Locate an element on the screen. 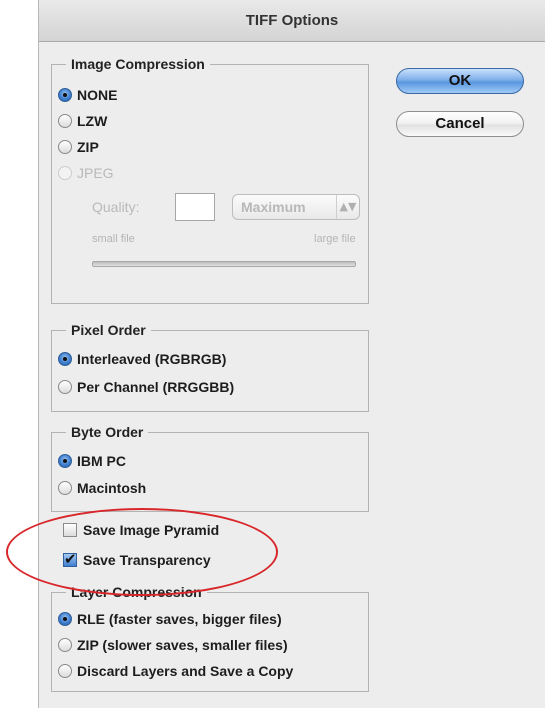 The width and height of the screenshot is (545, 708). quality-preset-value: Maximum is located at coordinates (273, 207).